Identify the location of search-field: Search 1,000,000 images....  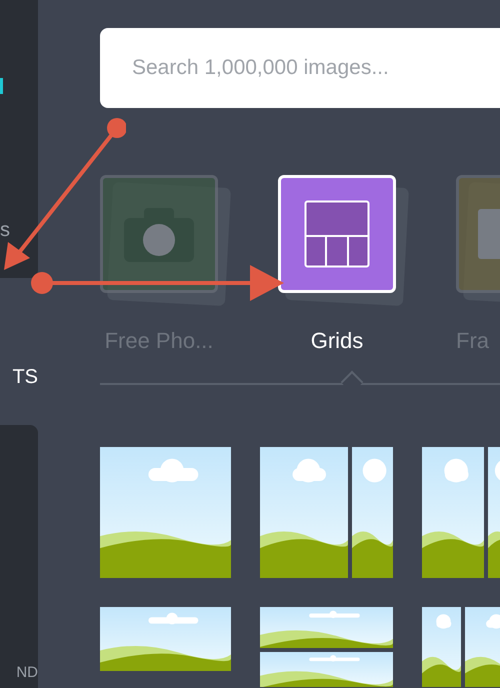
(300, 68).